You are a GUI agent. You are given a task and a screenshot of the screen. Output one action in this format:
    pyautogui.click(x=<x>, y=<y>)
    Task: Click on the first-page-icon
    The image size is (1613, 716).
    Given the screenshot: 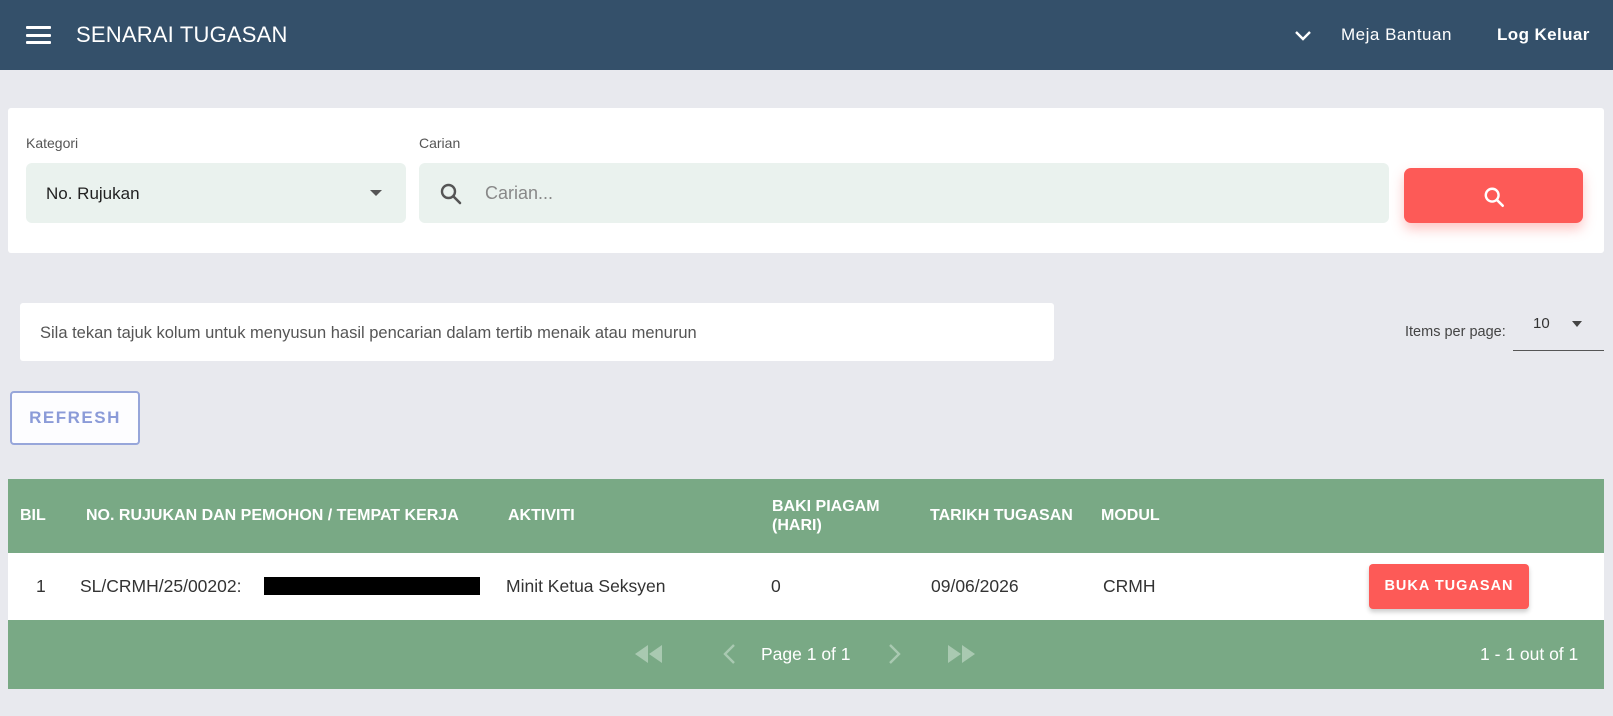 What is the action you would take?
    pyautogui.click(x=648, y=654)
    